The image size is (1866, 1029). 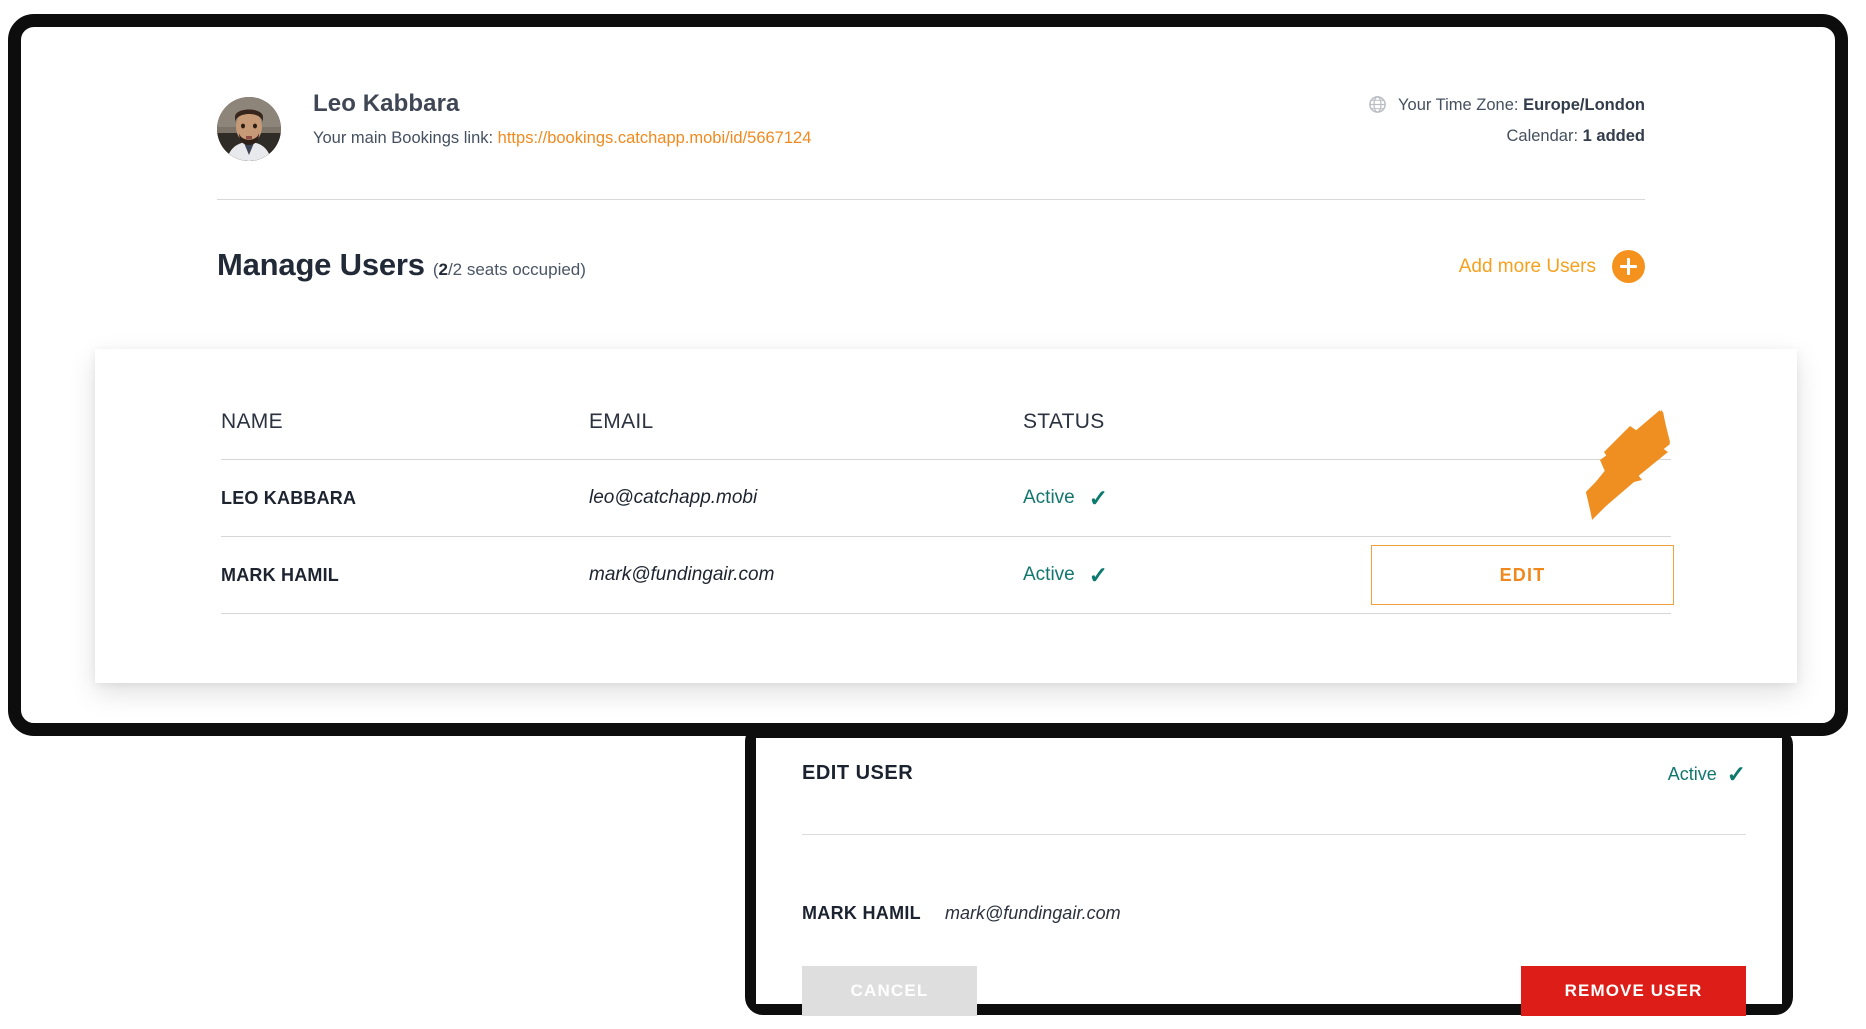 I want to click on dialog-status: Active ✓, so click(x=1707, y=774).